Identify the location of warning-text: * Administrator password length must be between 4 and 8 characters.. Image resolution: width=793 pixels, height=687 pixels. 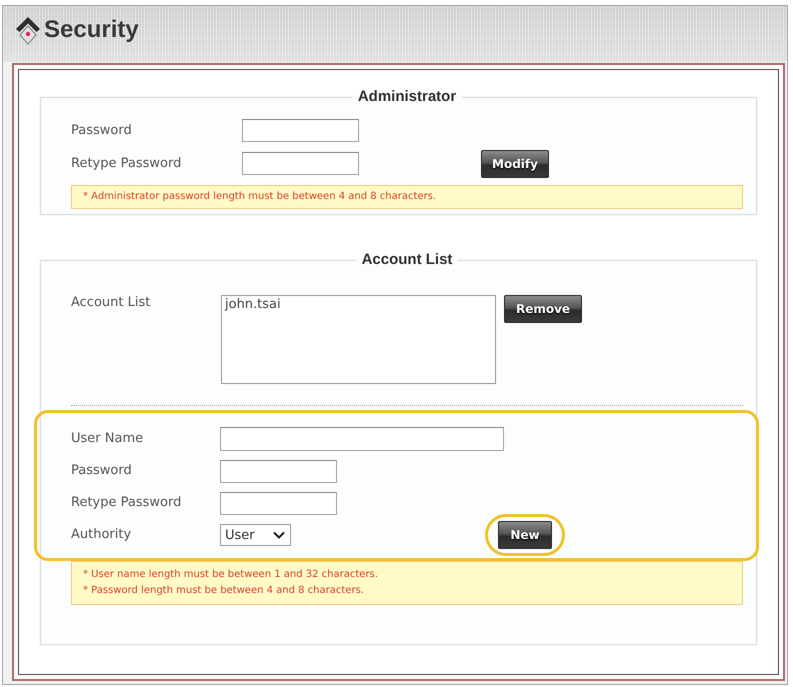
(260, 197).